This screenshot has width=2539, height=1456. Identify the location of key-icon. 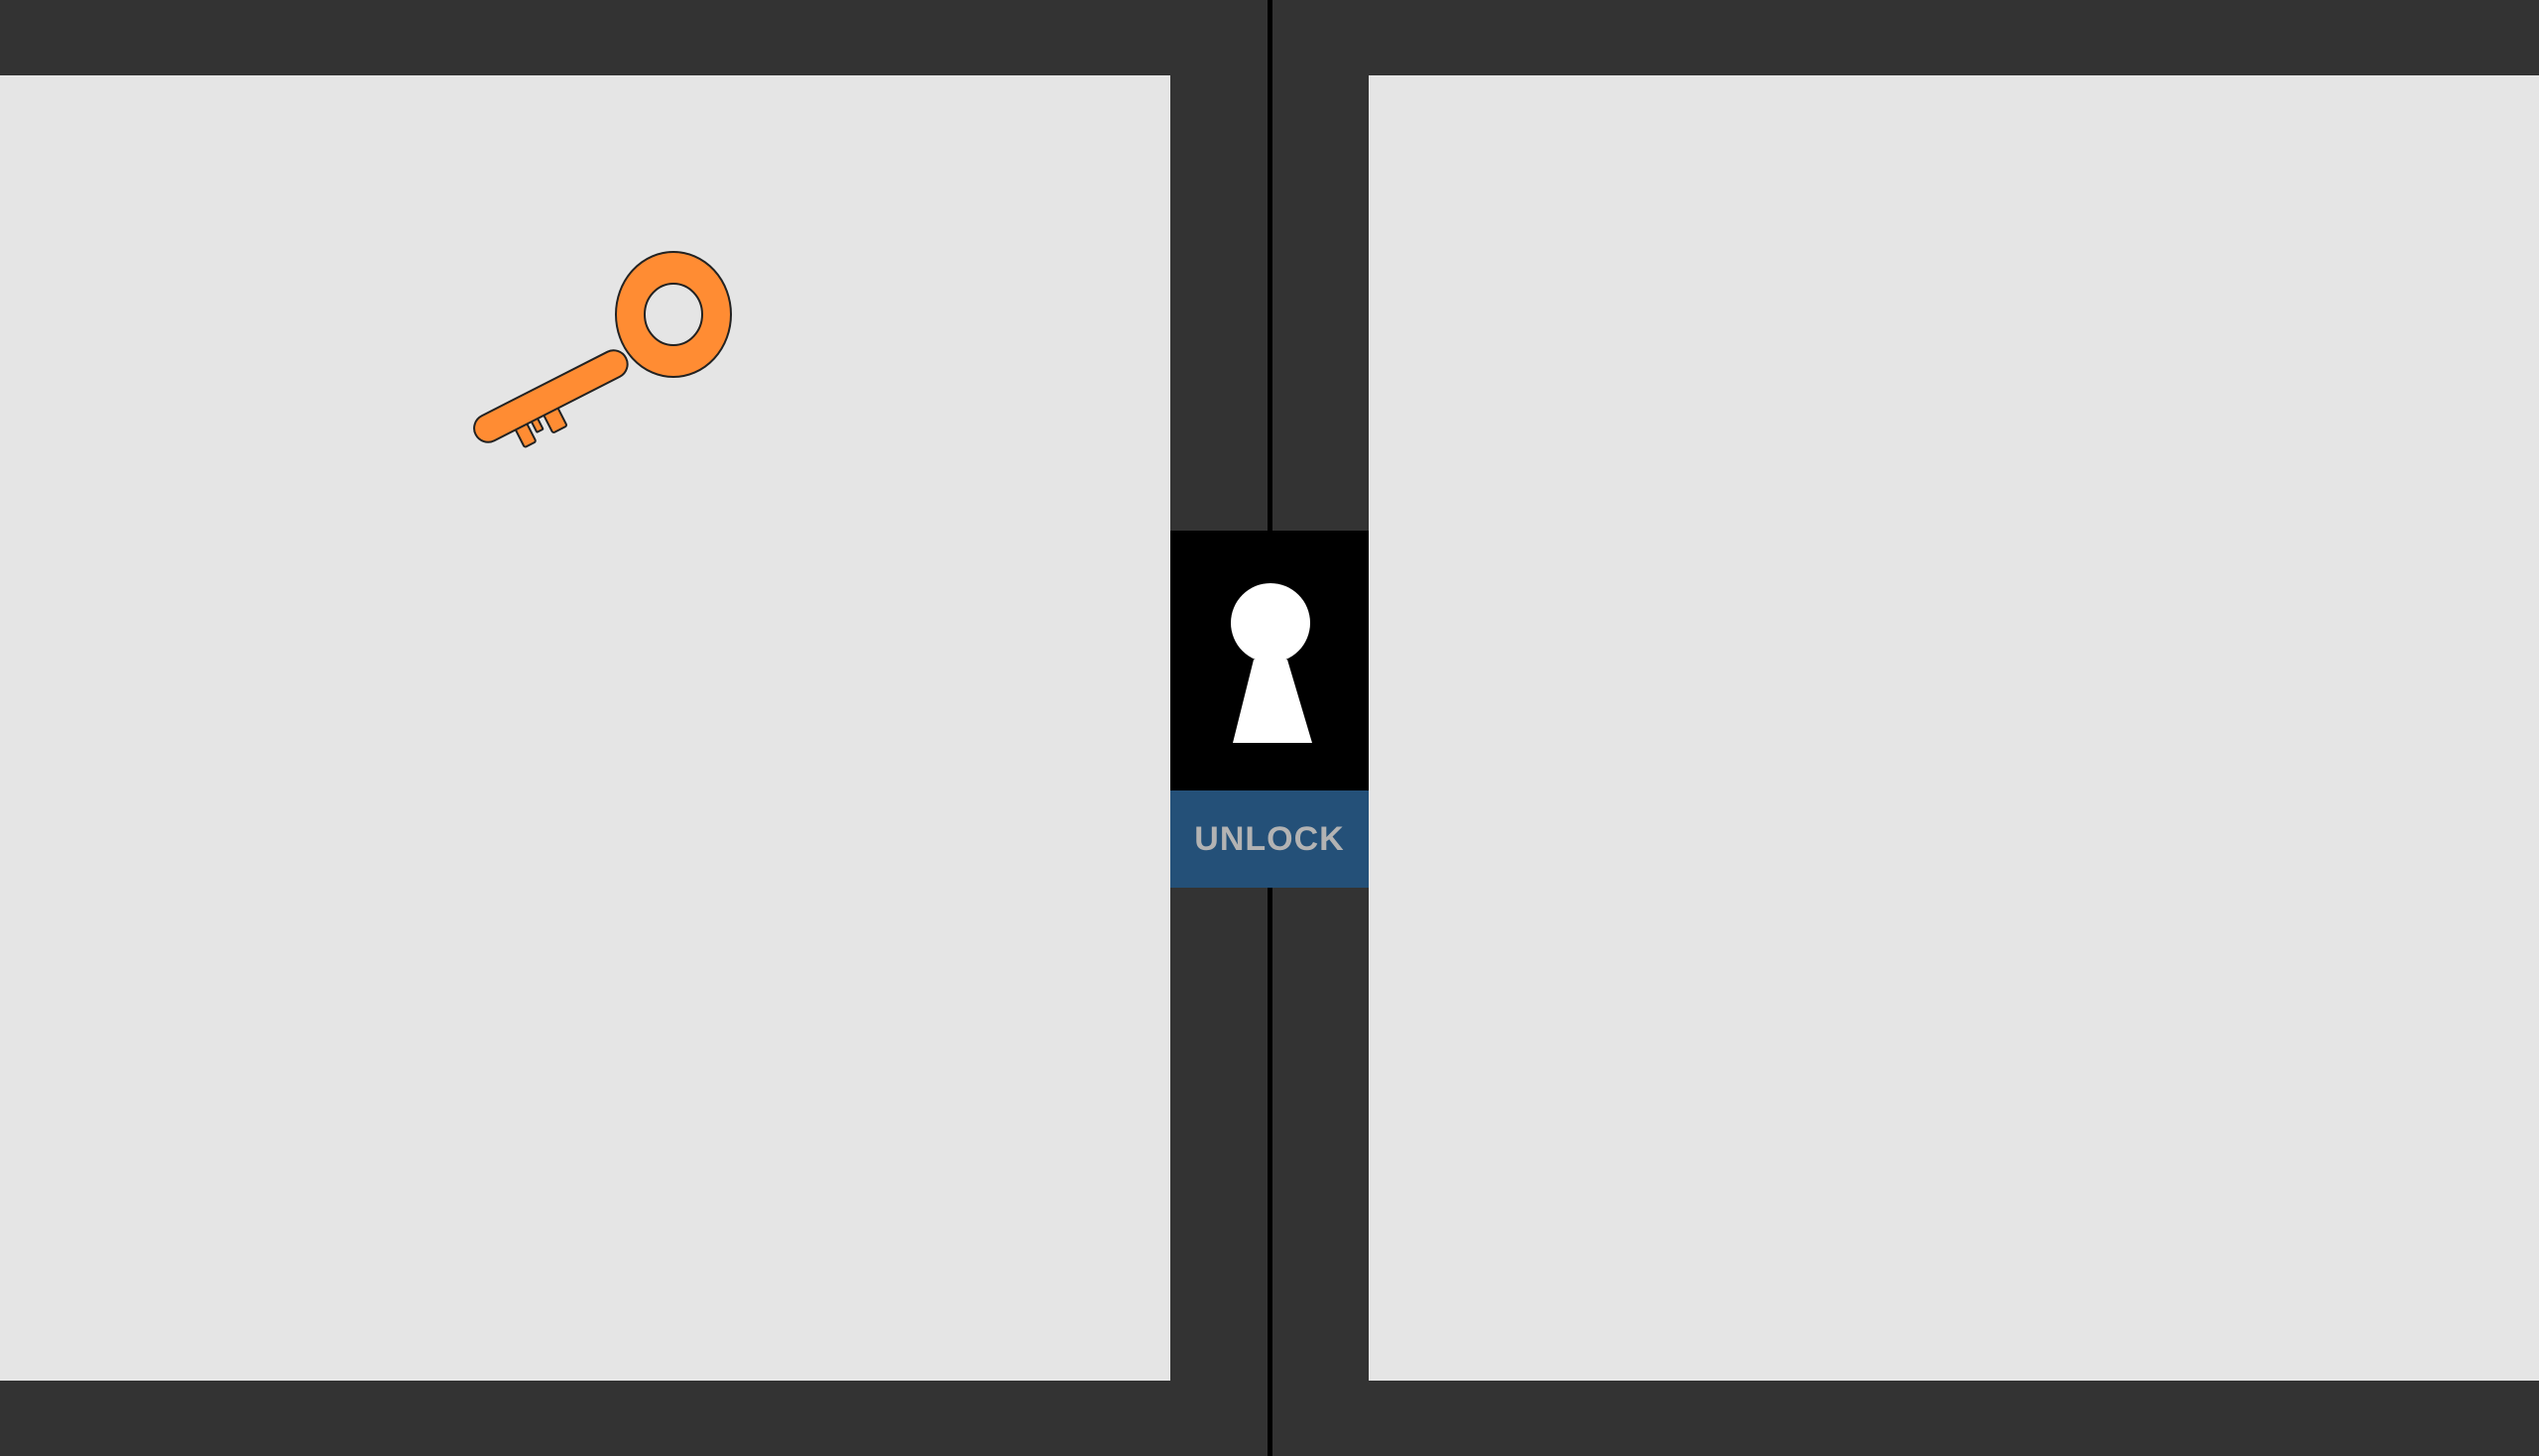
(605, 349).